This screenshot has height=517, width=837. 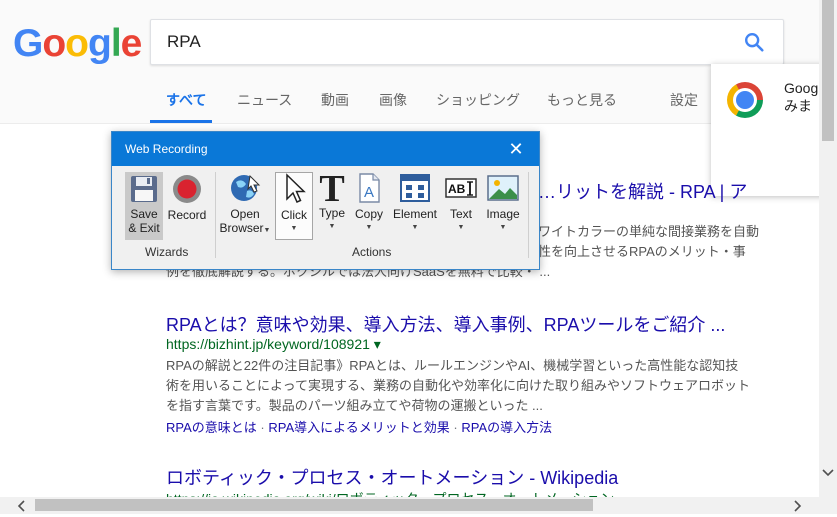 I want to click on element-icon, so click(x=415, y=188).